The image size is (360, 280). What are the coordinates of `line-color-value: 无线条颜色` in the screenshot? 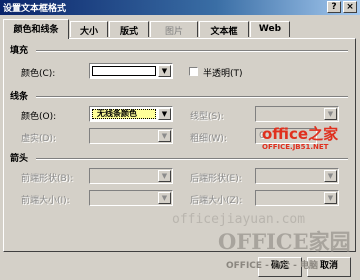 It's located at (124, 114).